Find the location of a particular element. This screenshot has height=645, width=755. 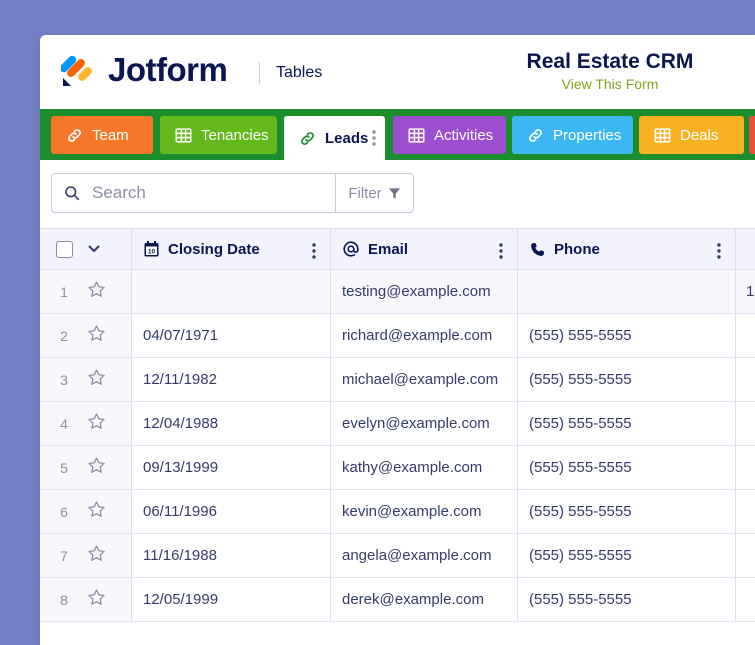

table-header-row: 10 Closing Date Email Phone is located at coordinates (397, 249).